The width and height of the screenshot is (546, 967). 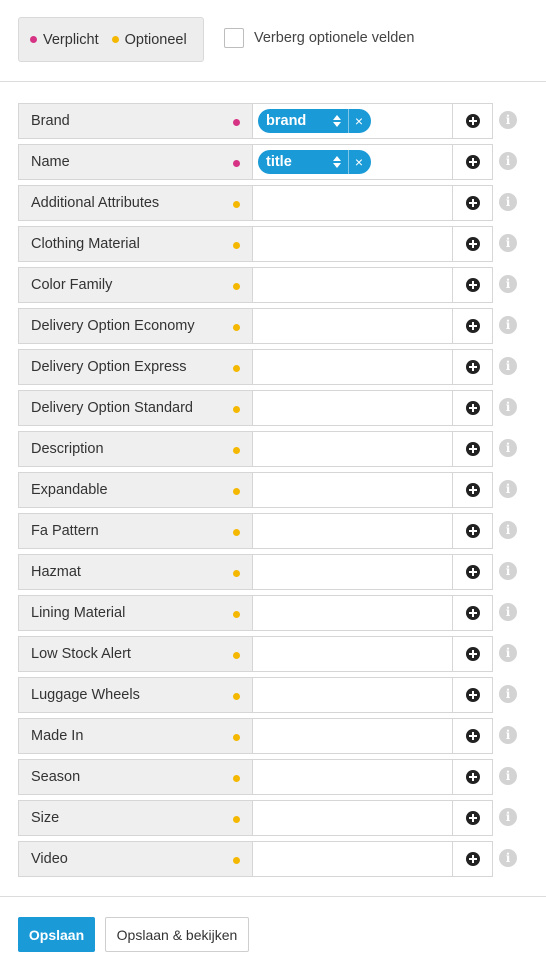 What do you see at coordinates (135, 162) in the screenshot?
I see `field-label: Name` at bounding box center [135, 162].